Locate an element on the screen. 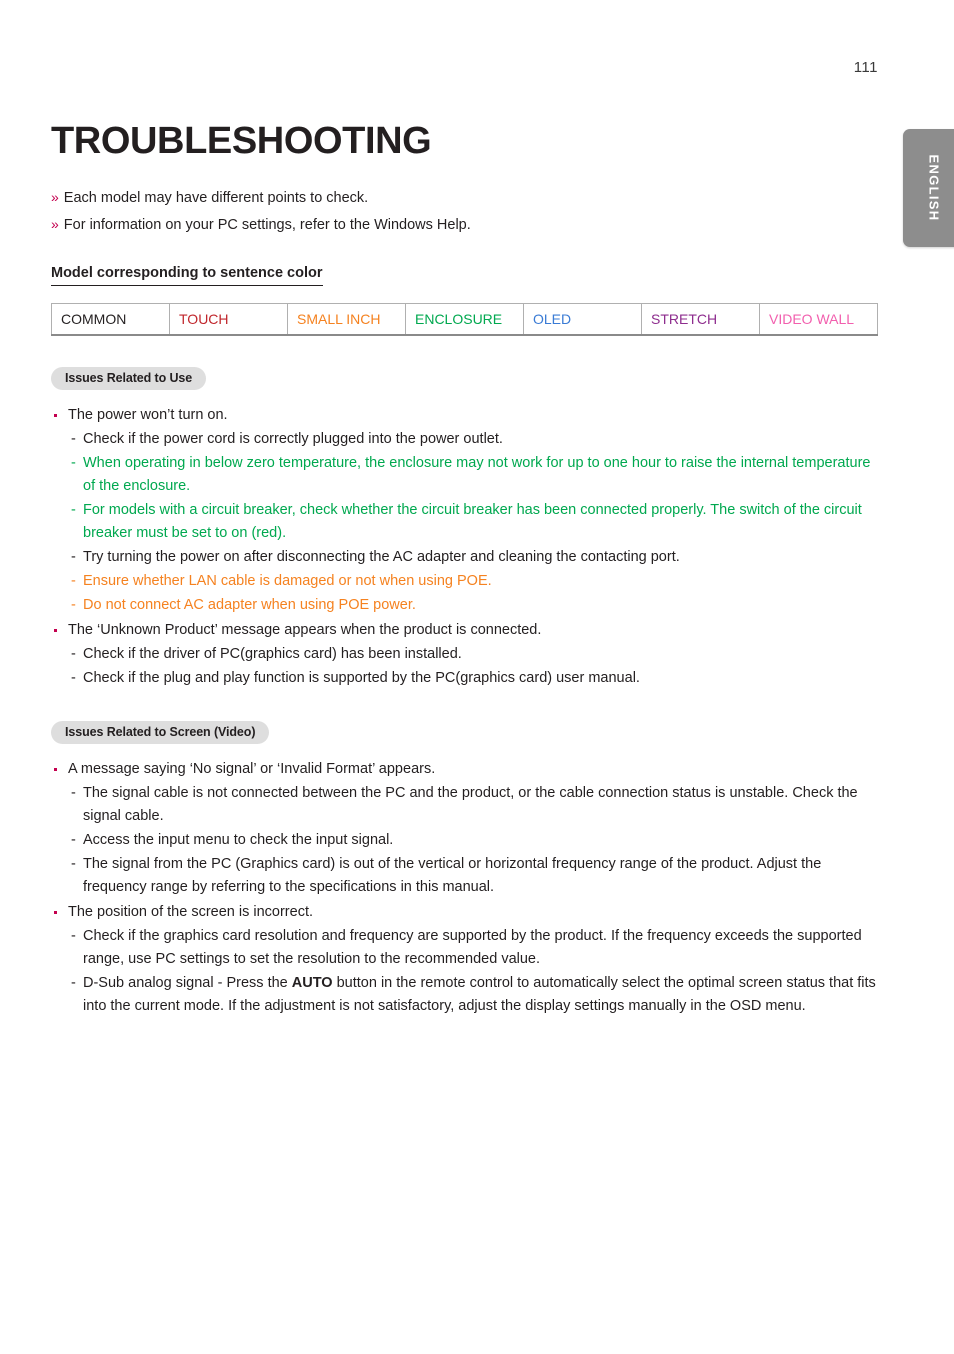  legend-cell-small-inch: SMALL INCH is located at coordinates (346, 319).